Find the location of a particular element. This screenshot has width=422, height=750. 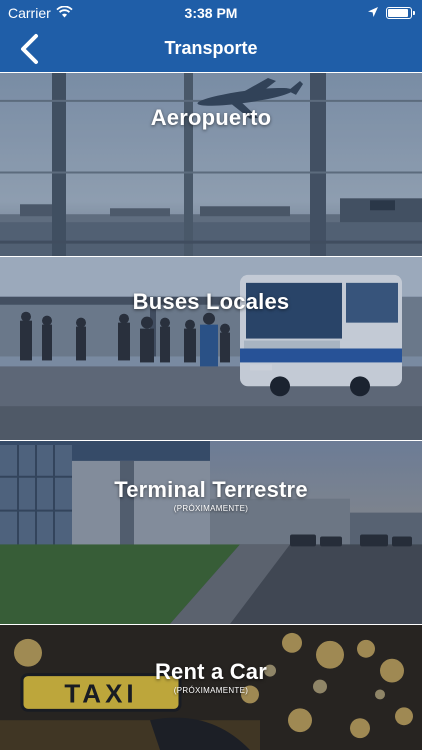

battery-level is located at coordinates (398, 13).